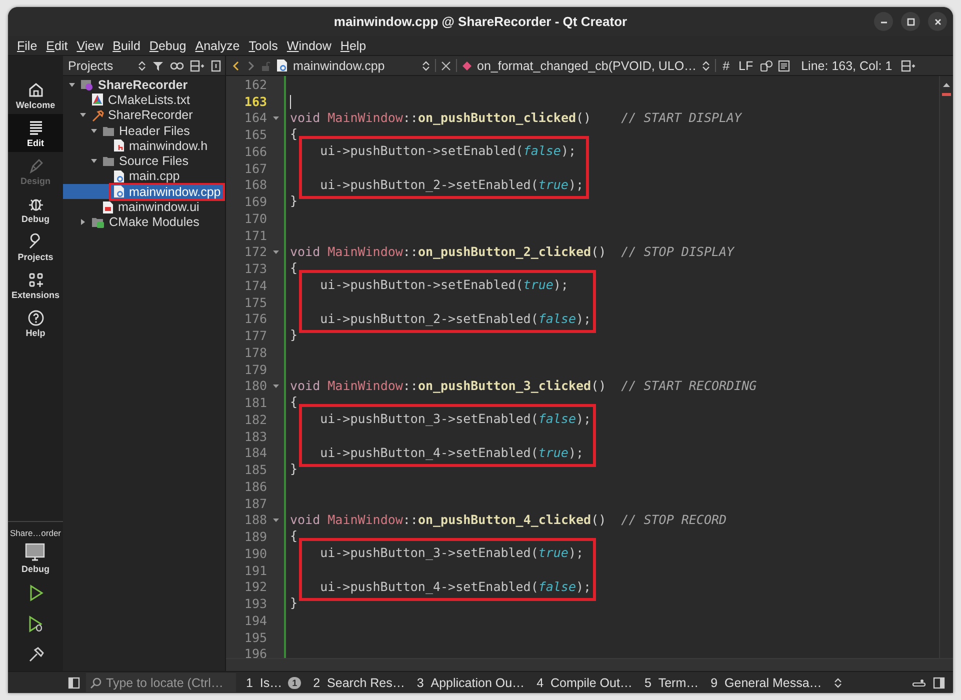 This screenshot has height=700, width=961. What do you see at coordinates (255, 218) in the screenshot?
I see `line-number: 170` at bounding box center [255, 218].